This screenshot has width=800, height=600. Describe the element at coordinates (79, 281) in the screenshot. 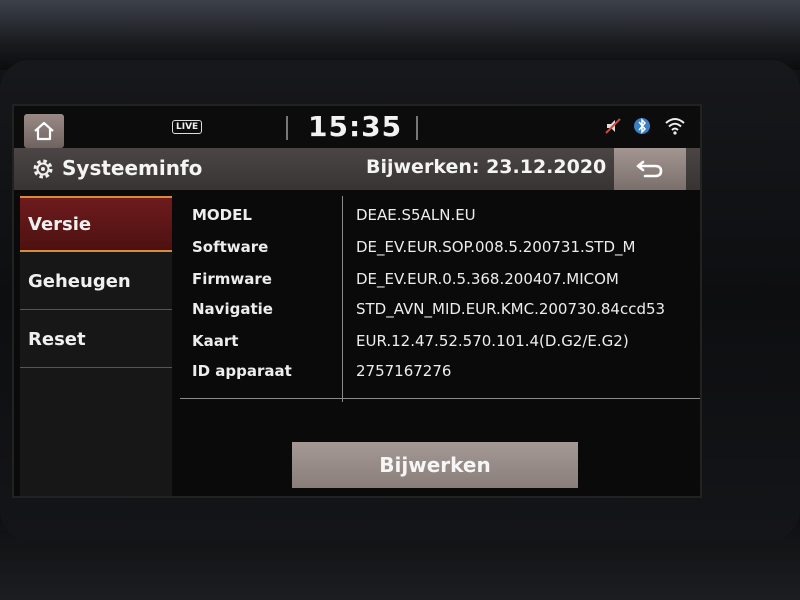

I see `sidebar-item-label: Geheugen` at that location.